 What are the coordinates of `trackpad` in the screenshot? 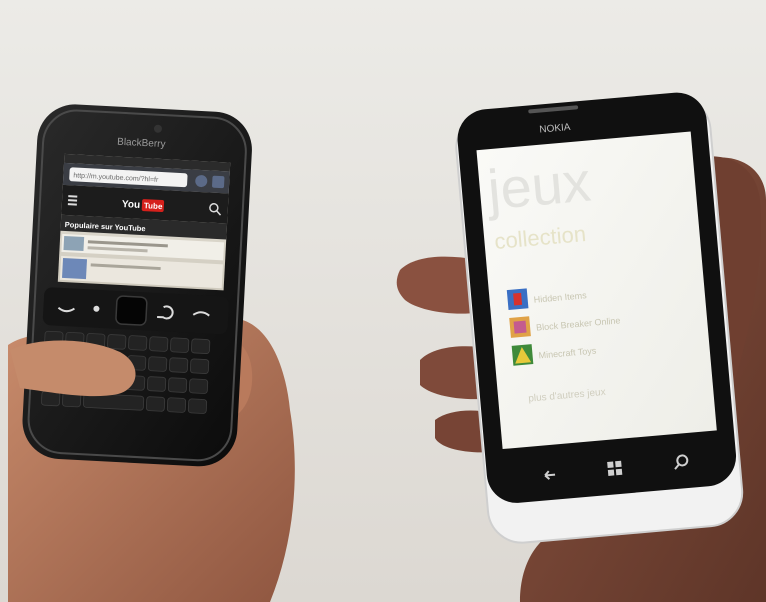 It's located at (131, 310).